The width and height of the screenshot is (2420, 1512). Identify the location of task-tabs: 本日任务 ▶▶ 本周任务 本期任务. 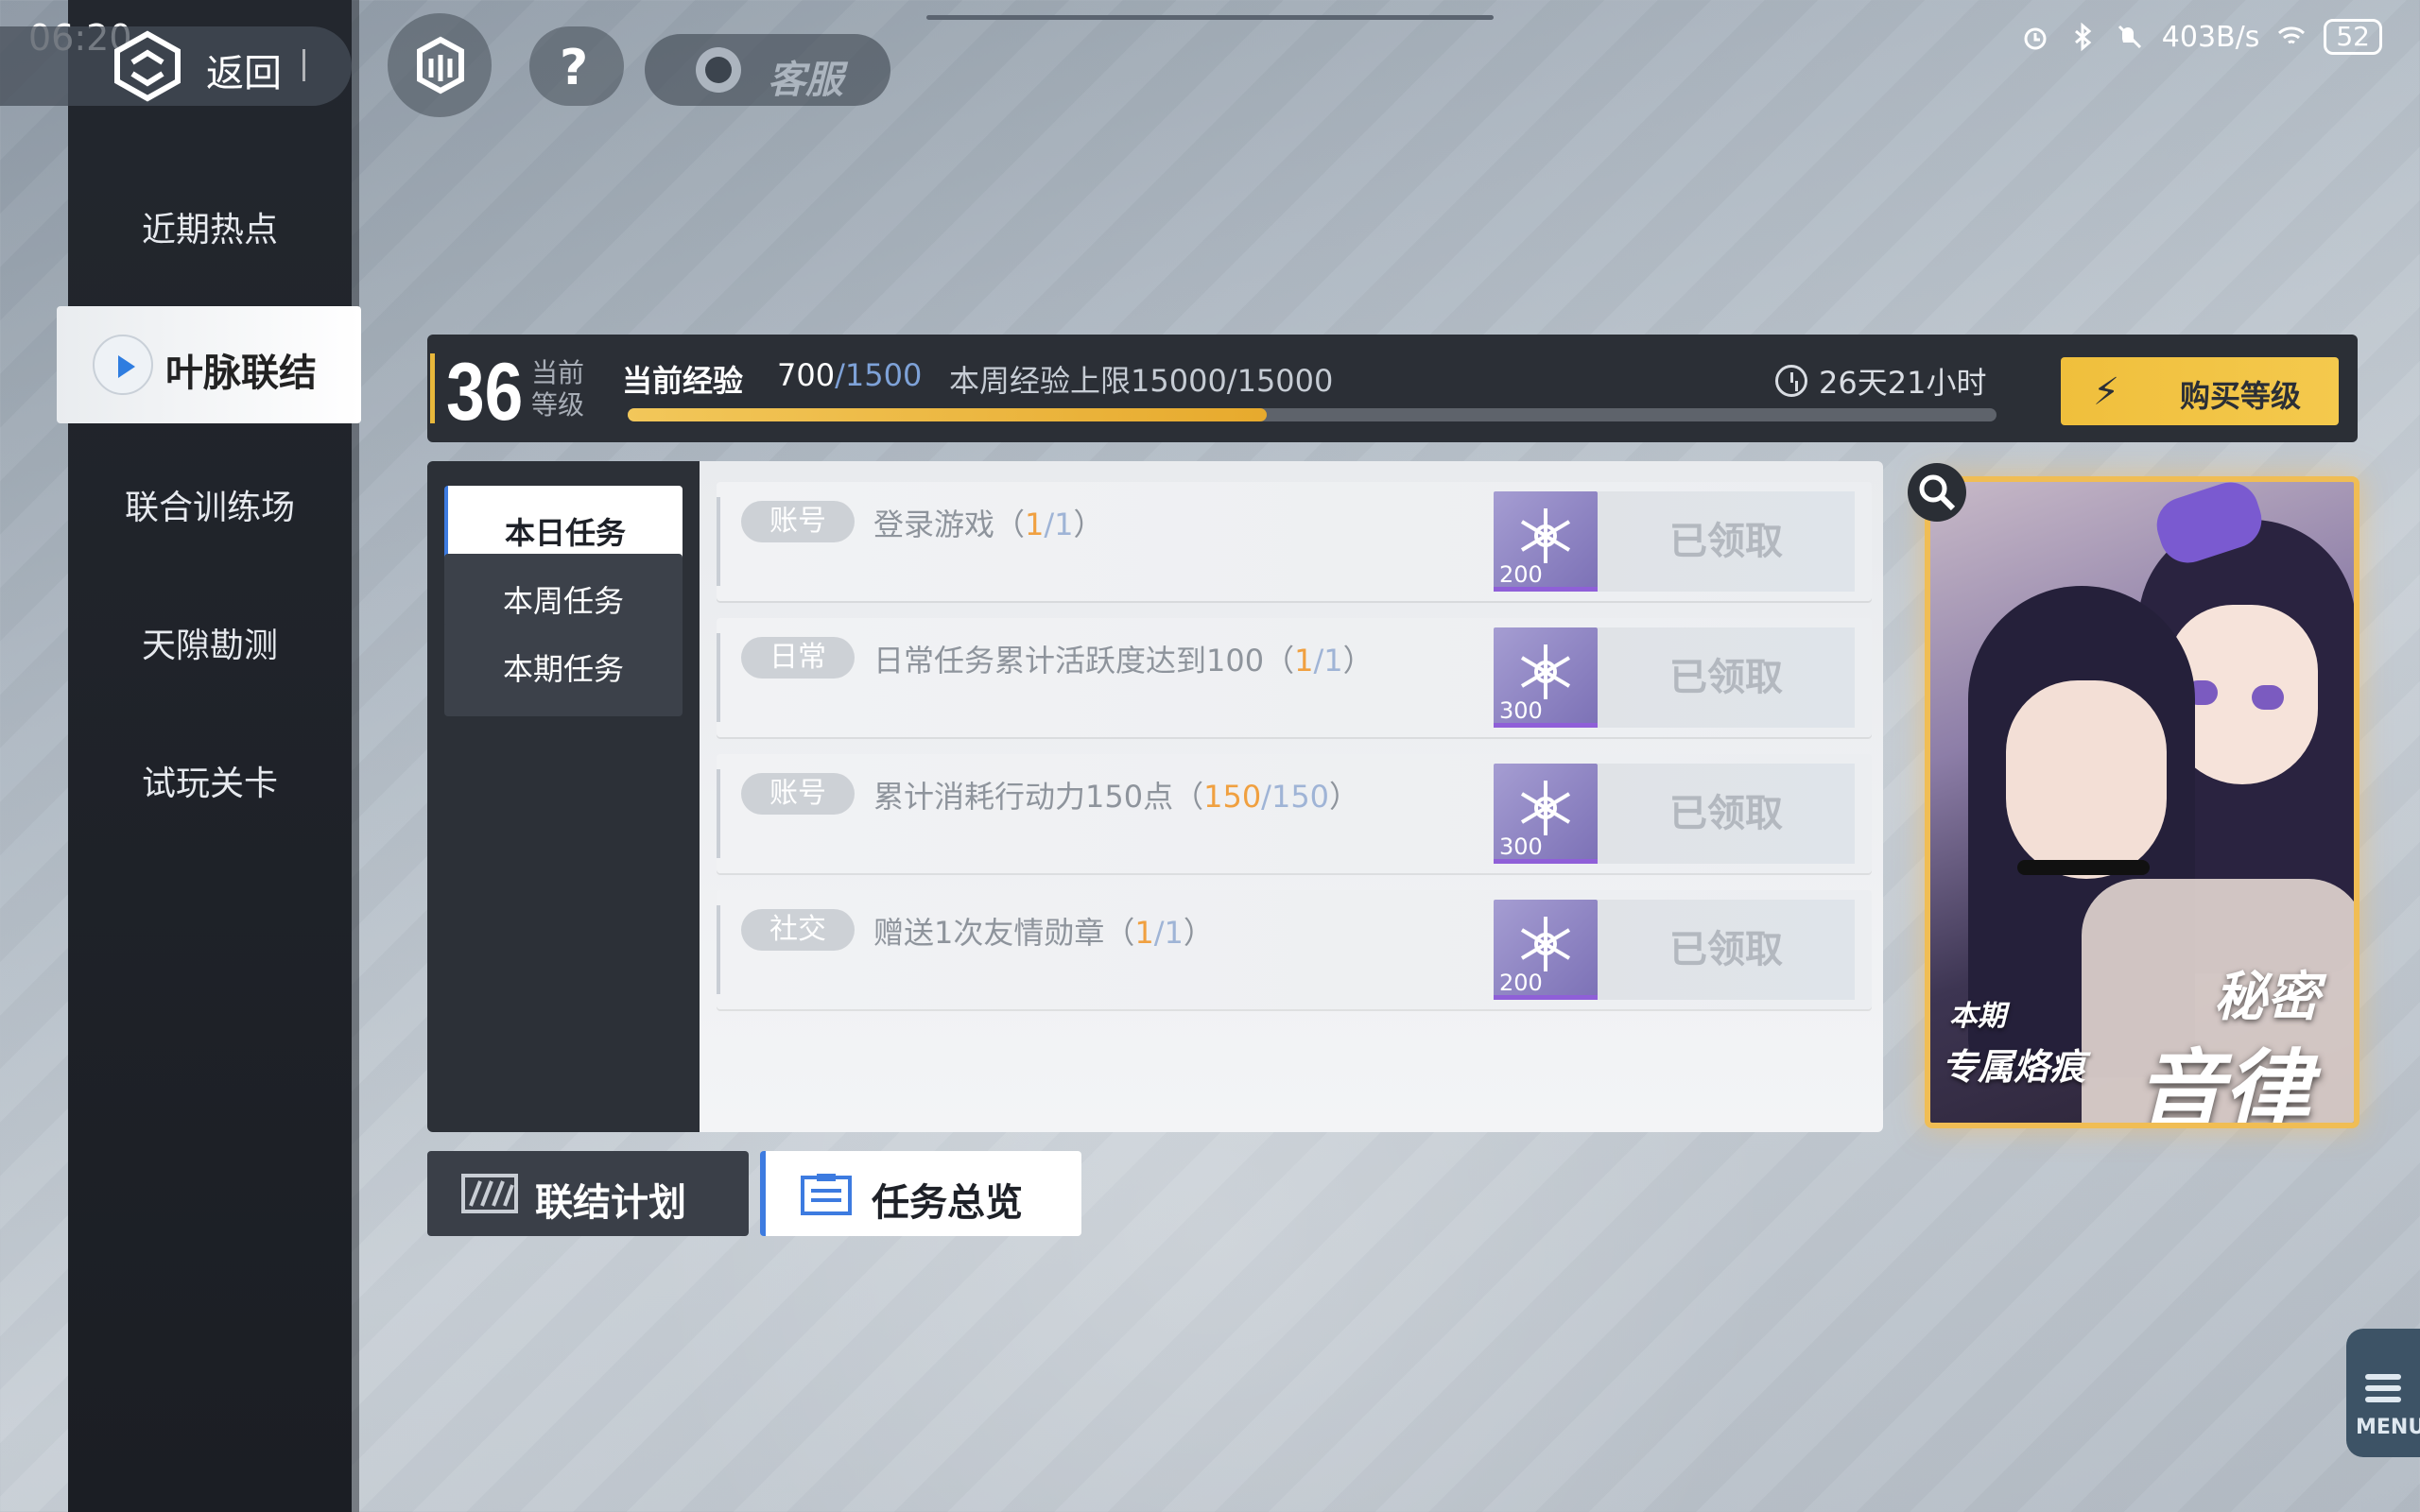
(563, 796).